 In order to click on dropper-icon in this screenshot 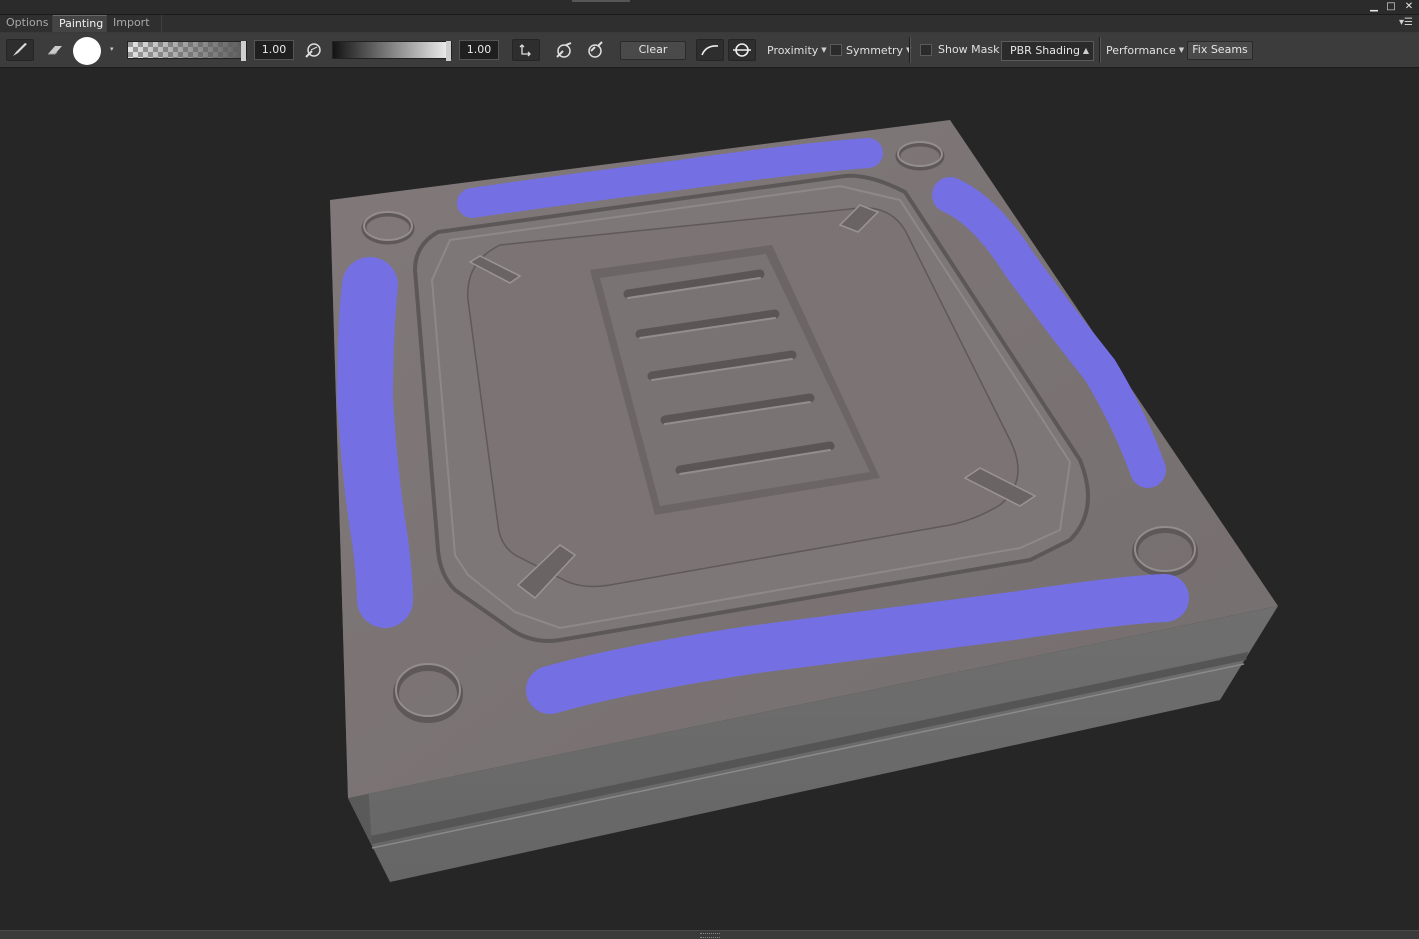, I will do `click(313, 50)`.